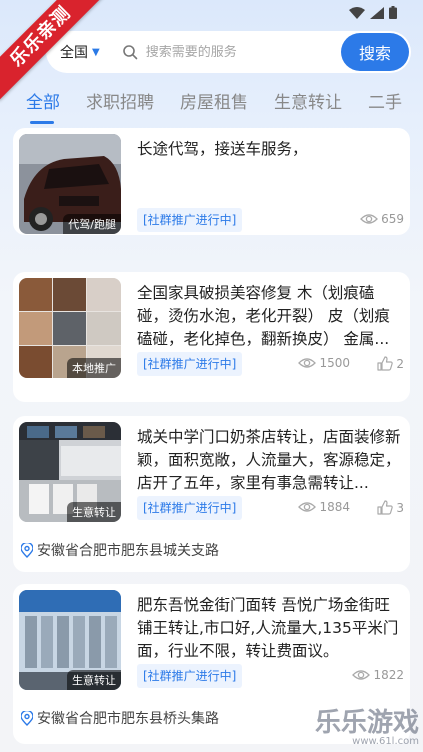 The image size is (423, 752). What do you see at coordinates (377, 12) in the screenshot?
I see `signal-icon` at bounding box center [377, 12].